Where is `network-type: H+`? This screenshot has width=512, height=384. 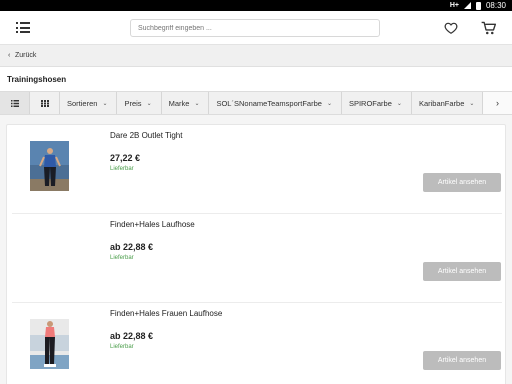 network-type: H+ is located at coordinates (454, 5).